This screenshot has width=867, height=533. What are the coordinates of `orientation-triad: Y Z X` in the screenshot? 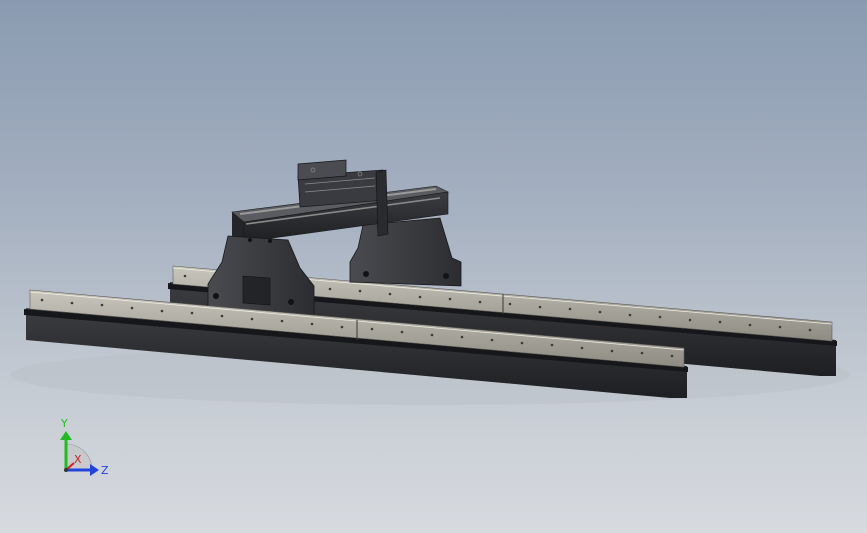 It's located at (84, 447).